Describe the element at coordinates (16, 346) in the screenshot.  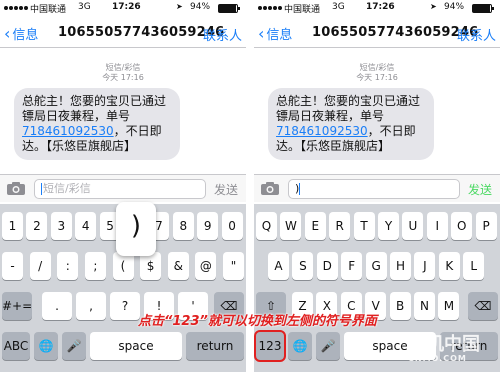
I see `keyboard-mode-key: ABC` at that location.